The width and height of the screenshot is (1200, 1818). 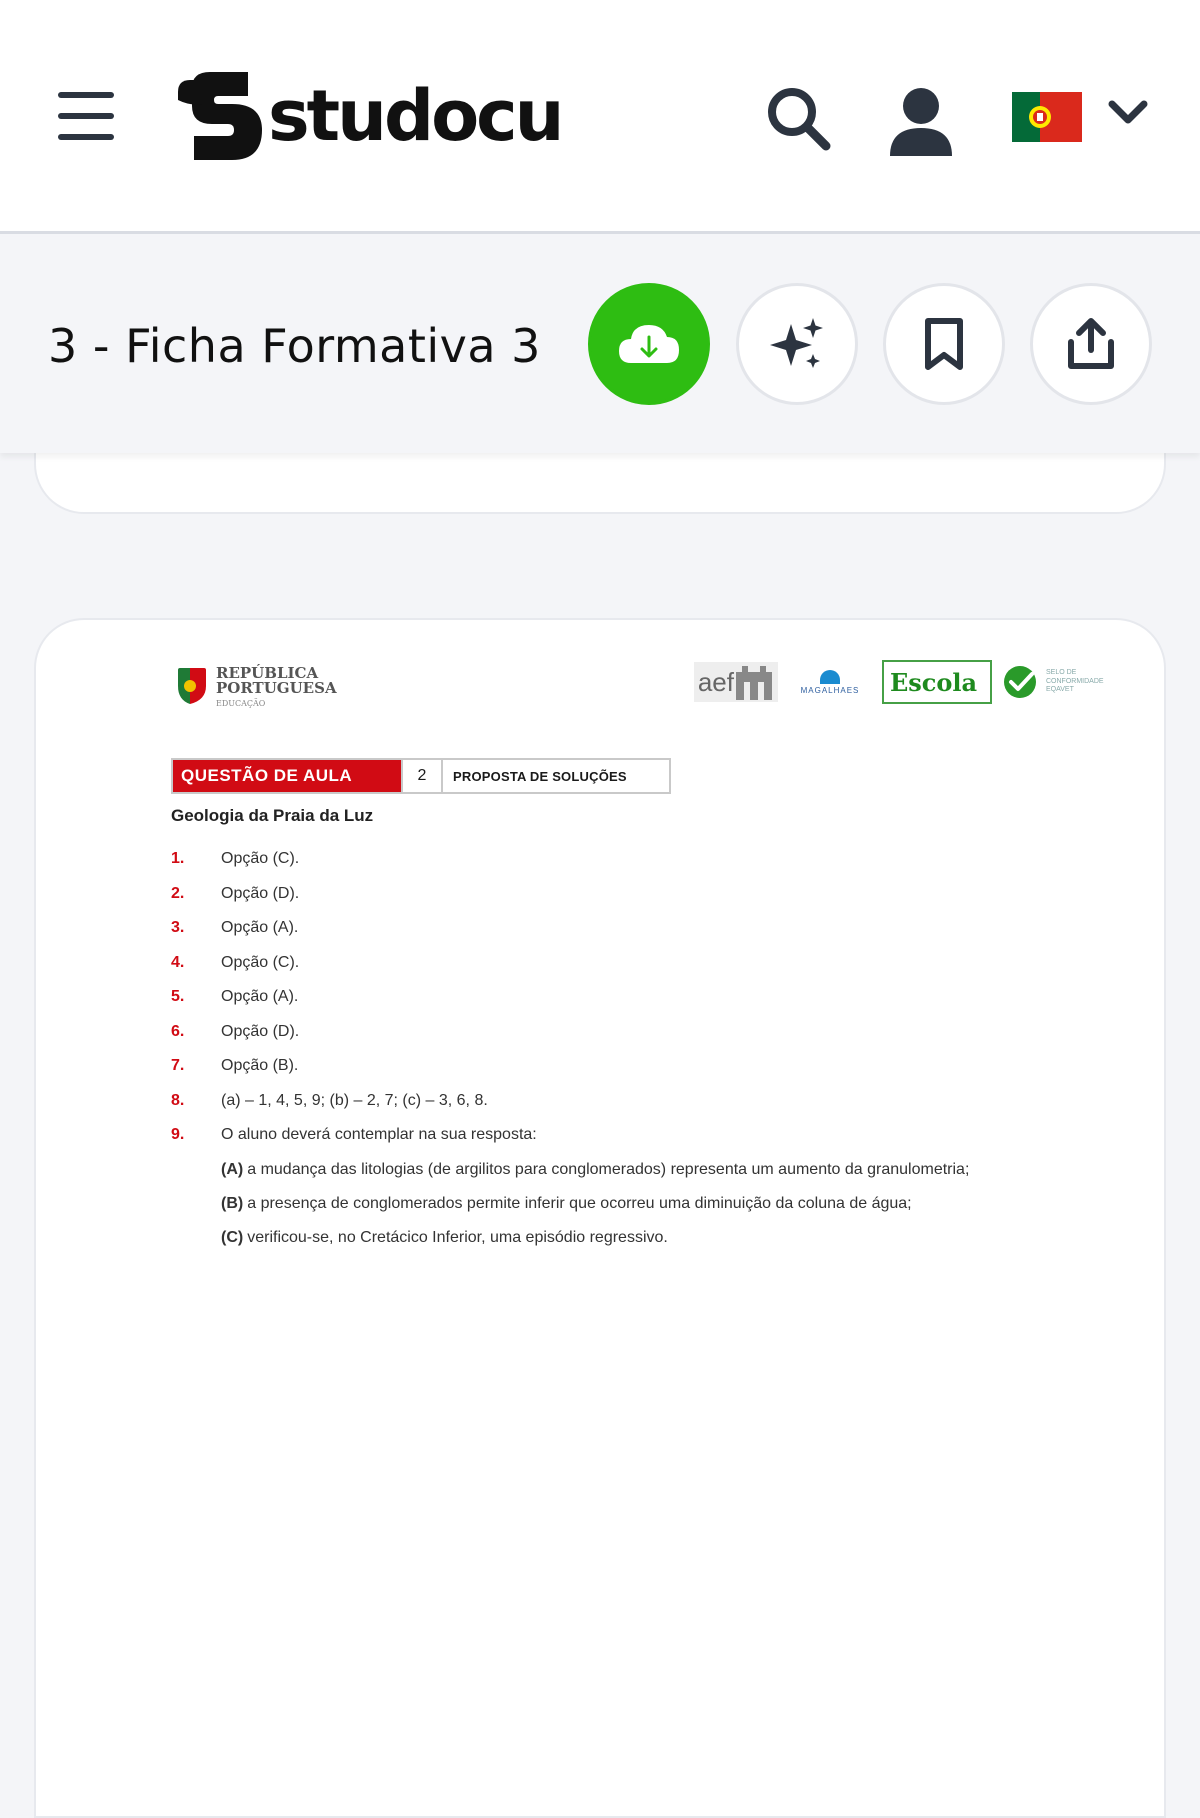 I want to click on share-icon, so click(x=1091, y=343).